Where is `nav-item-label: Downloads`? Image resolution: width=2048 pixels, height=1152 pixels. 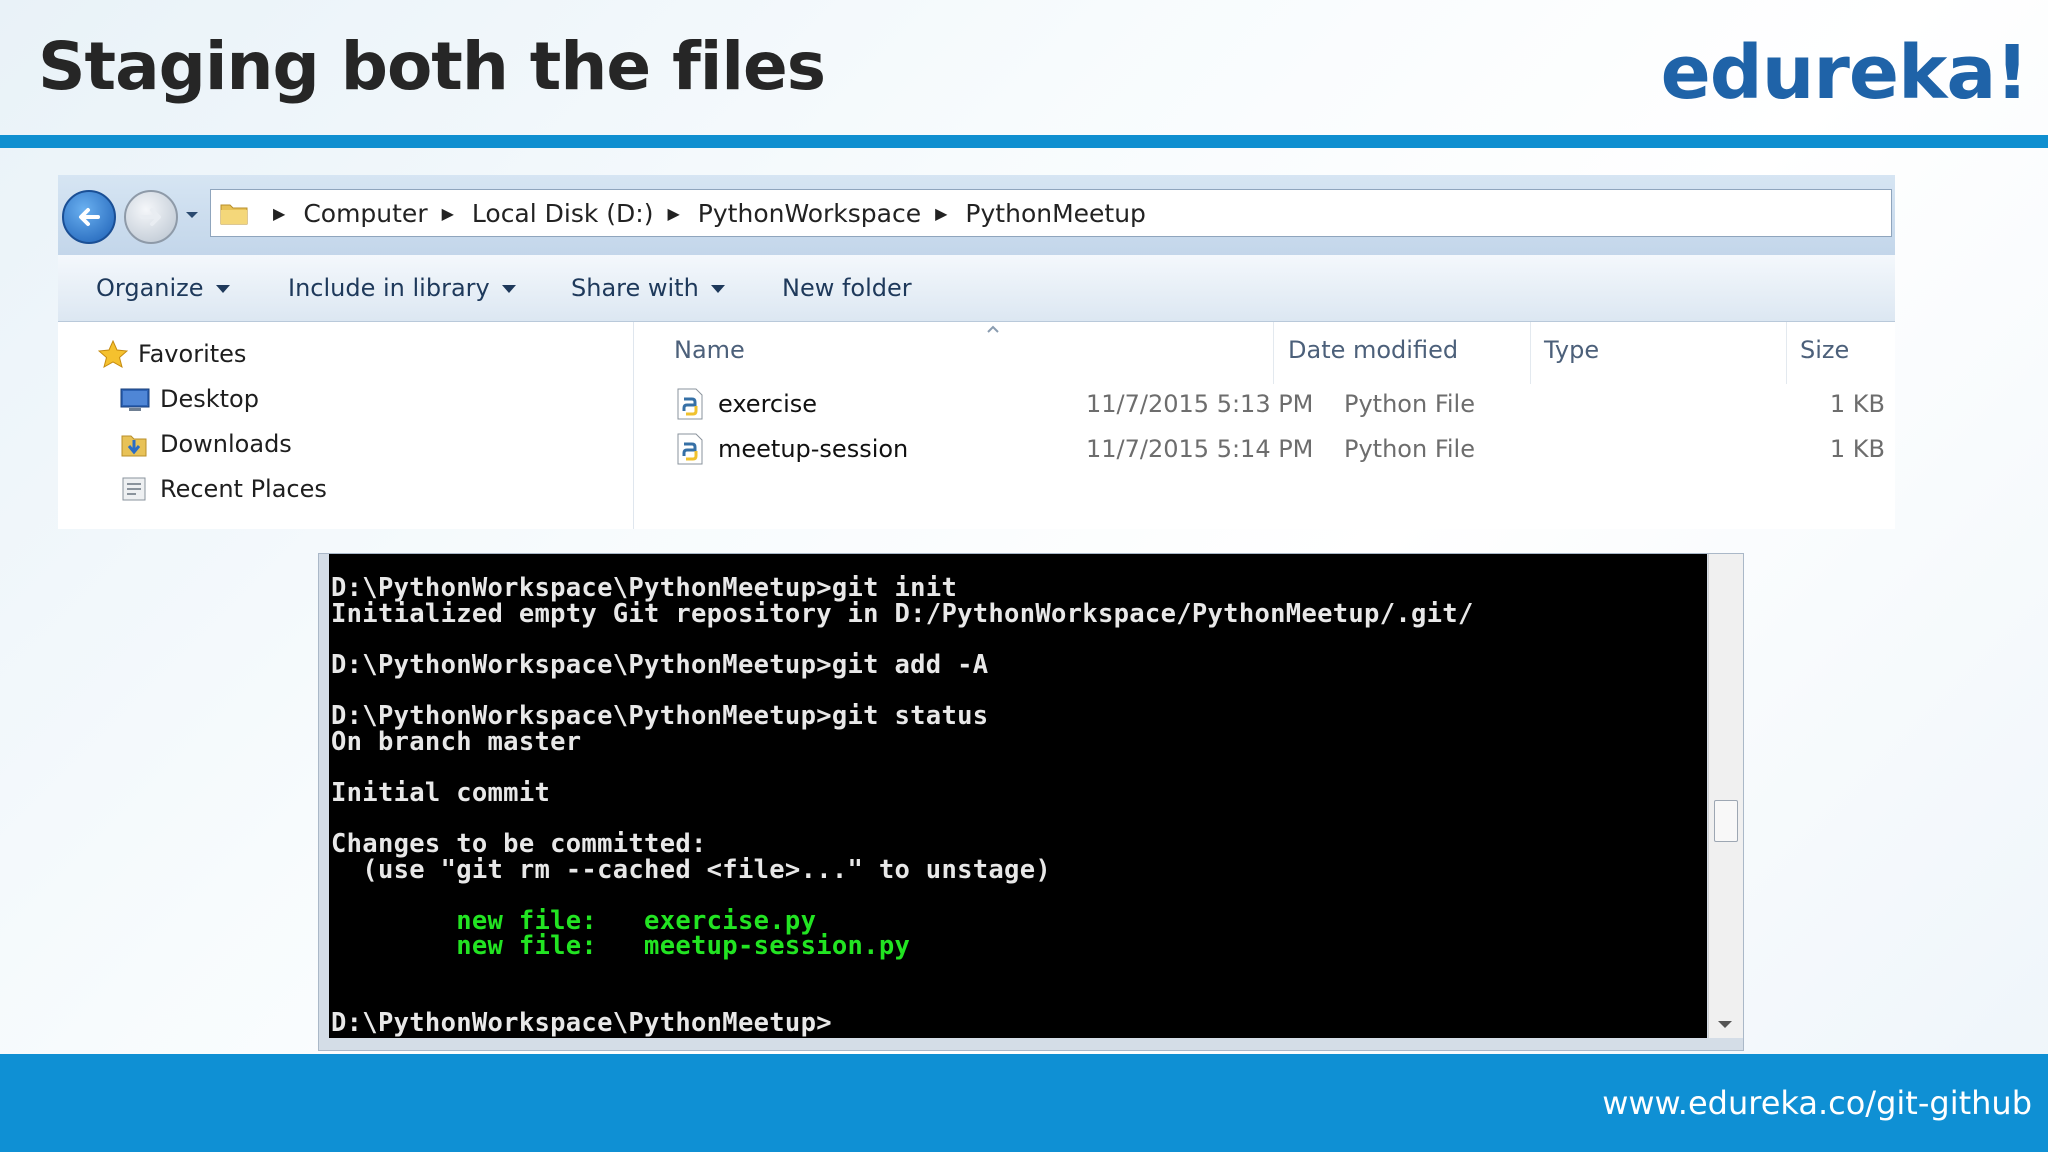
nav-item-label: Downloads is located at coordinates (226, 444).